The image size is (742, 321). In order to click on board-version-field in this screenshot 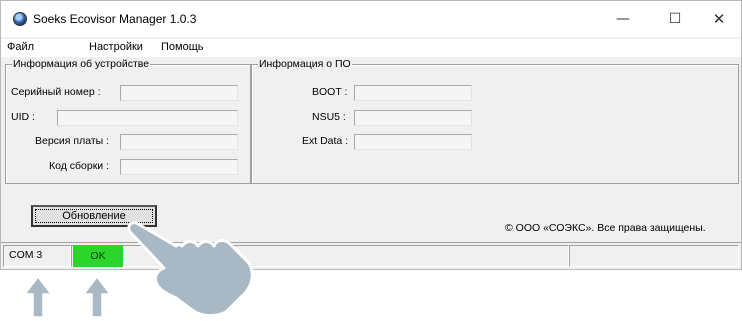, I will do `click(179, 142)`.